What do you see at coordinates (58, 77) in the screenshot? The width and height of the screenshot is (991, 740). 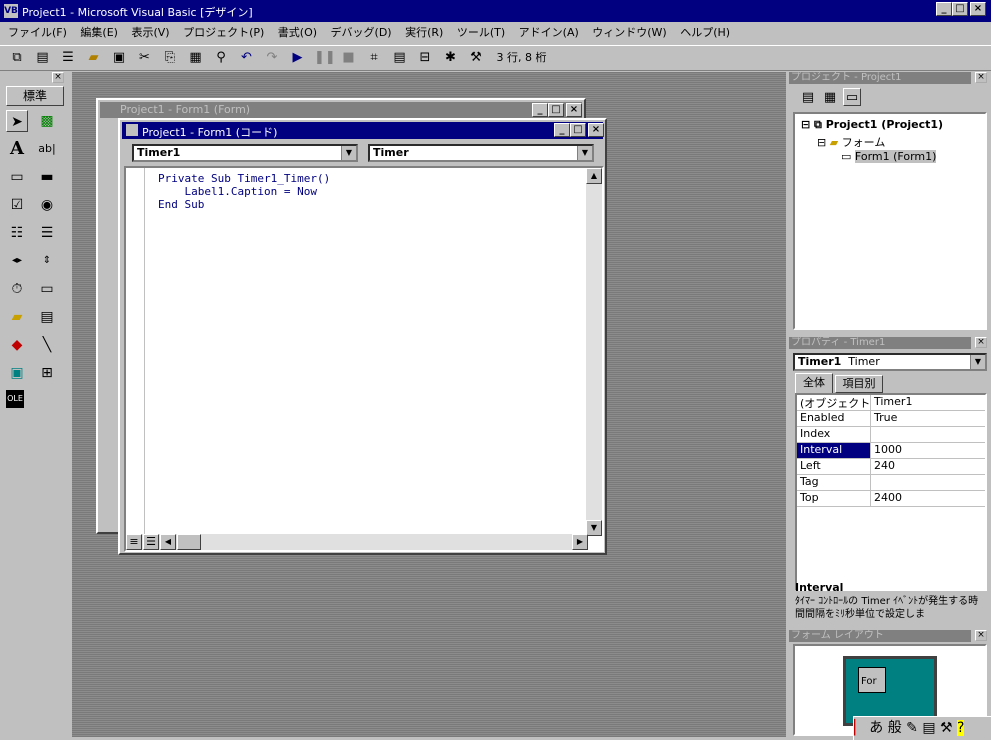 I see `toolbox-close-button: ×` at bounding box center [58, 77].